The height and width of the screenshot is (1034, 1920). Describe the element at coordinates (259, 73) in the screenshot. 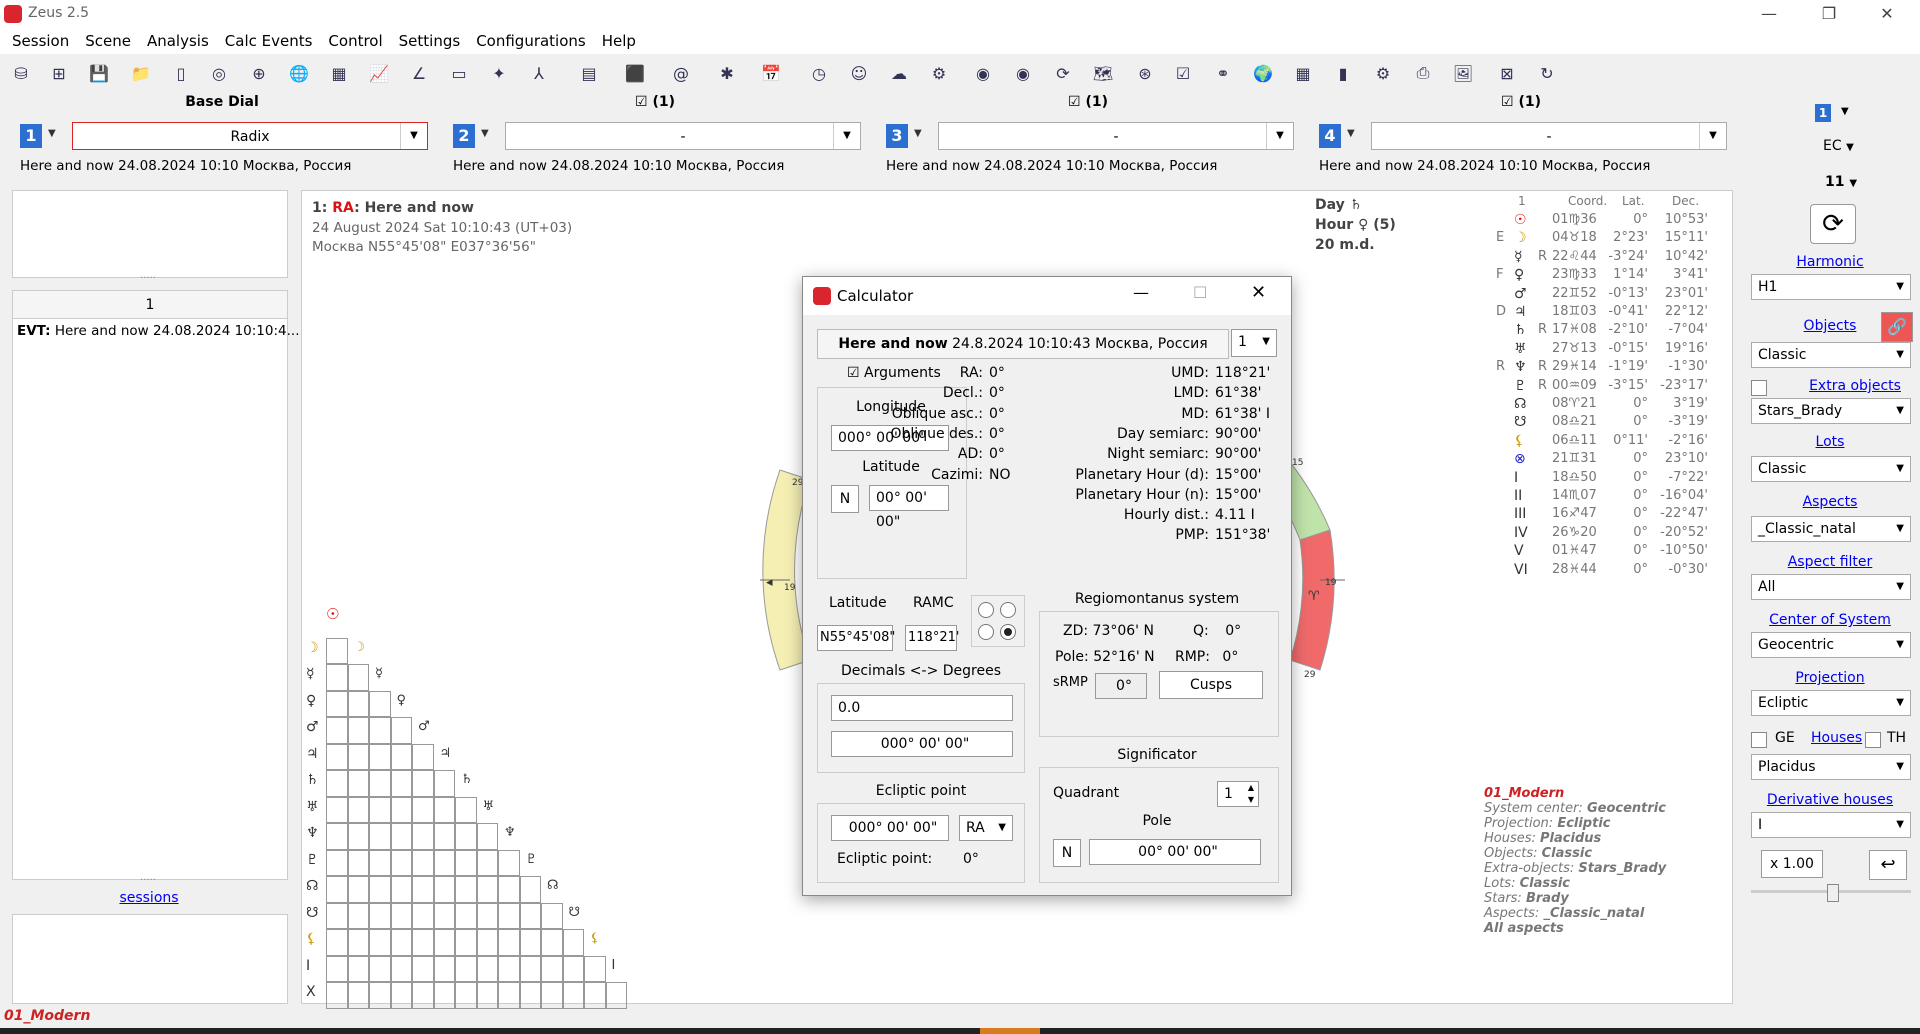

I see `globe-red-icon: ⊕` at that location.